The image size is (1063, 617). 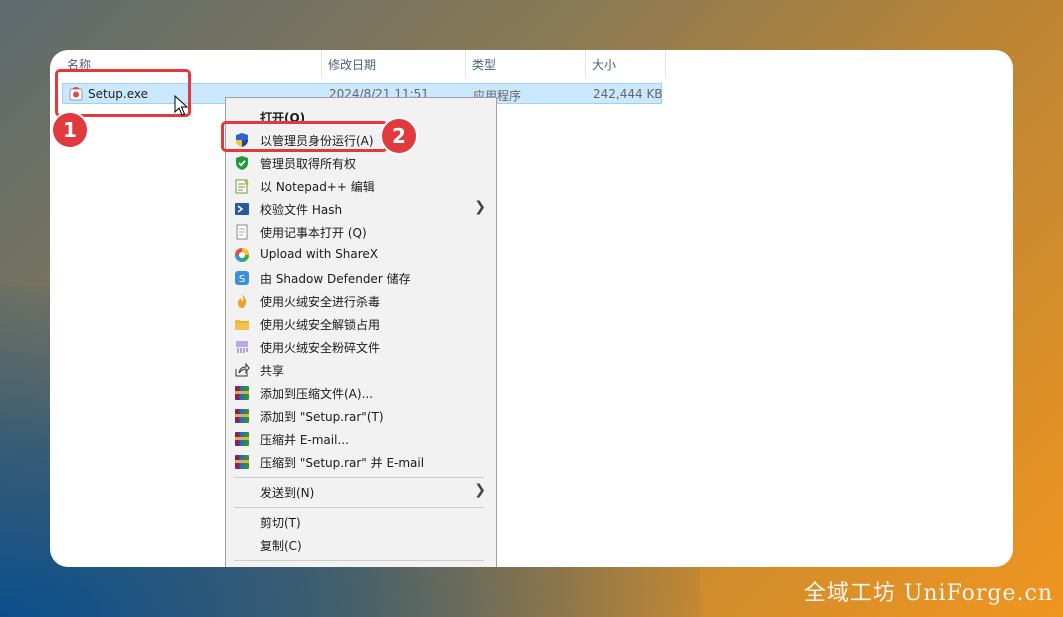 I want to click on menu-item-label: 管理员取得所有权, so click(x=308, y=164).